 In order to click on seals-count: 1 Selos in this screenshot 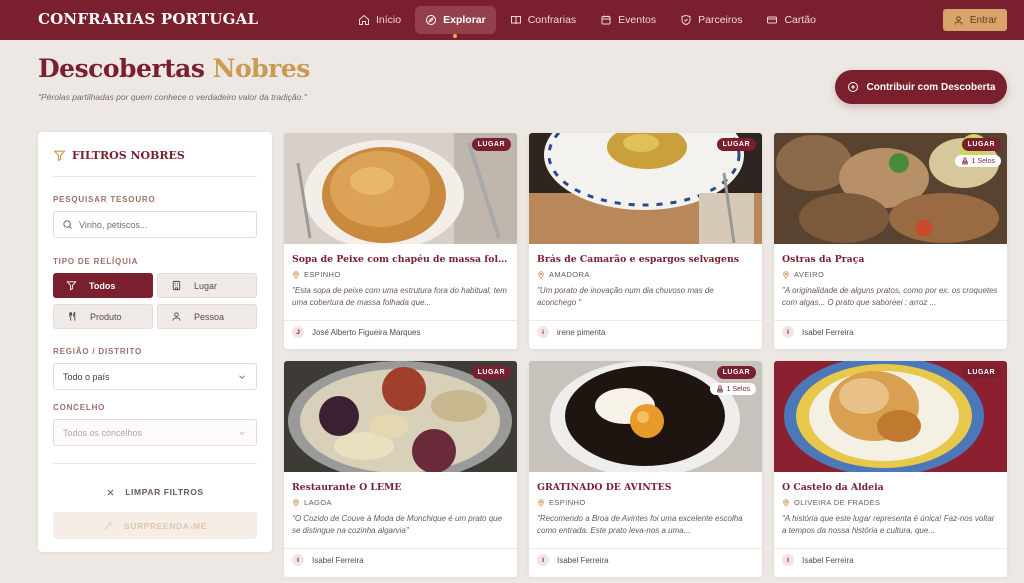, I will do `click(738, 389)`.